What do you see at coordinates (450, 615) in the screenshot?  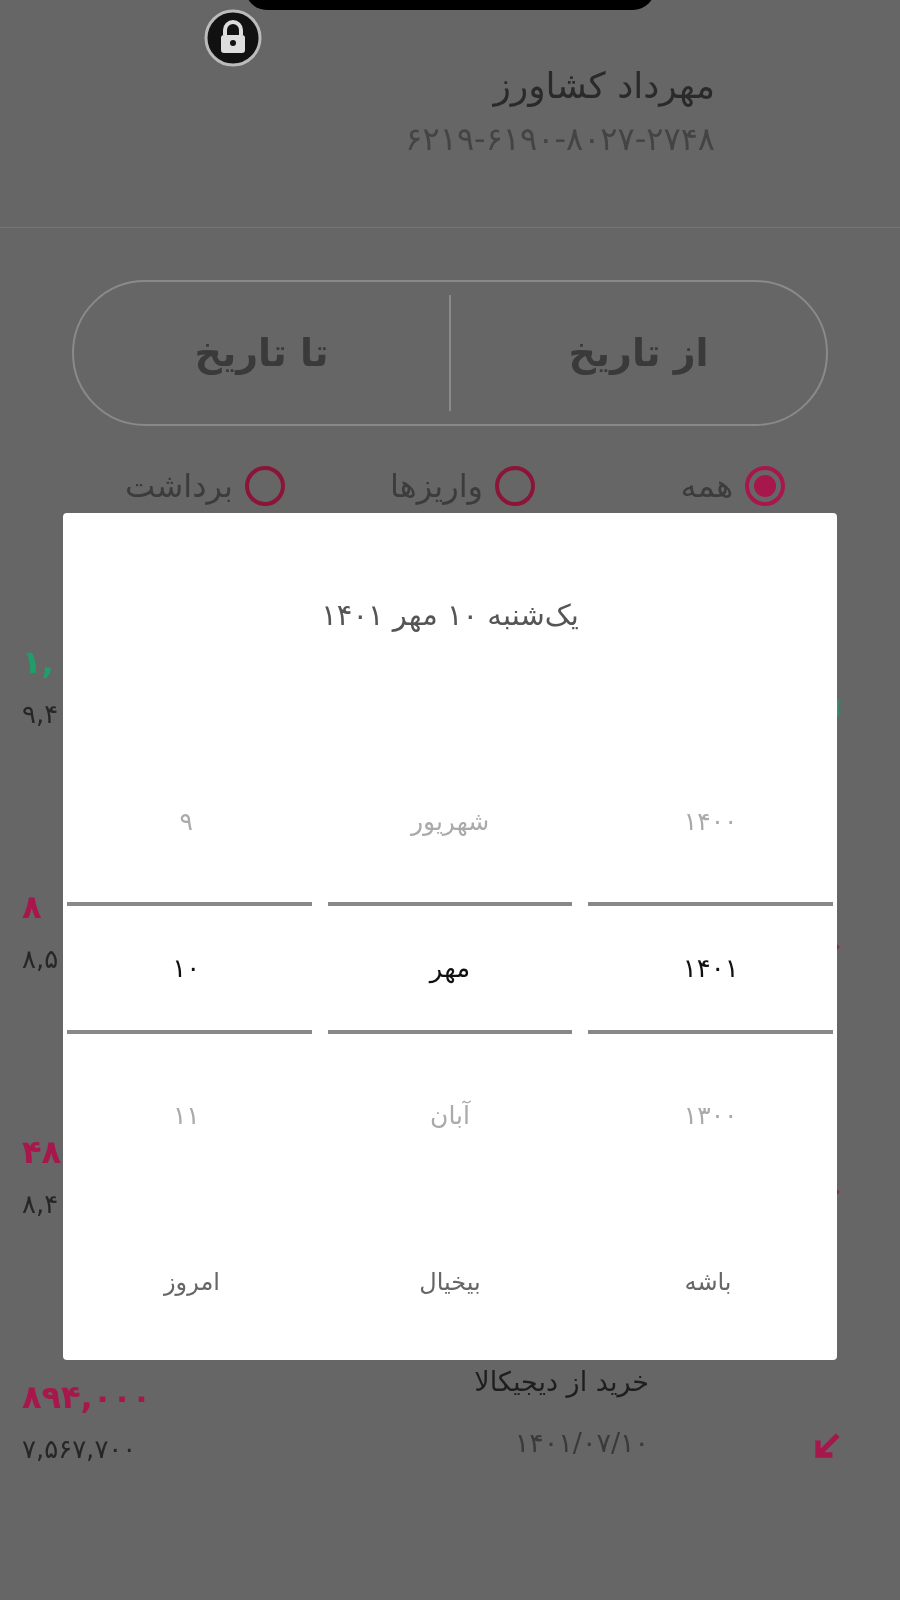 I see `dialog-title: یک‌شنبه ۱۰ مهر ۱۴۰۱` at bounding box center [450, 615].